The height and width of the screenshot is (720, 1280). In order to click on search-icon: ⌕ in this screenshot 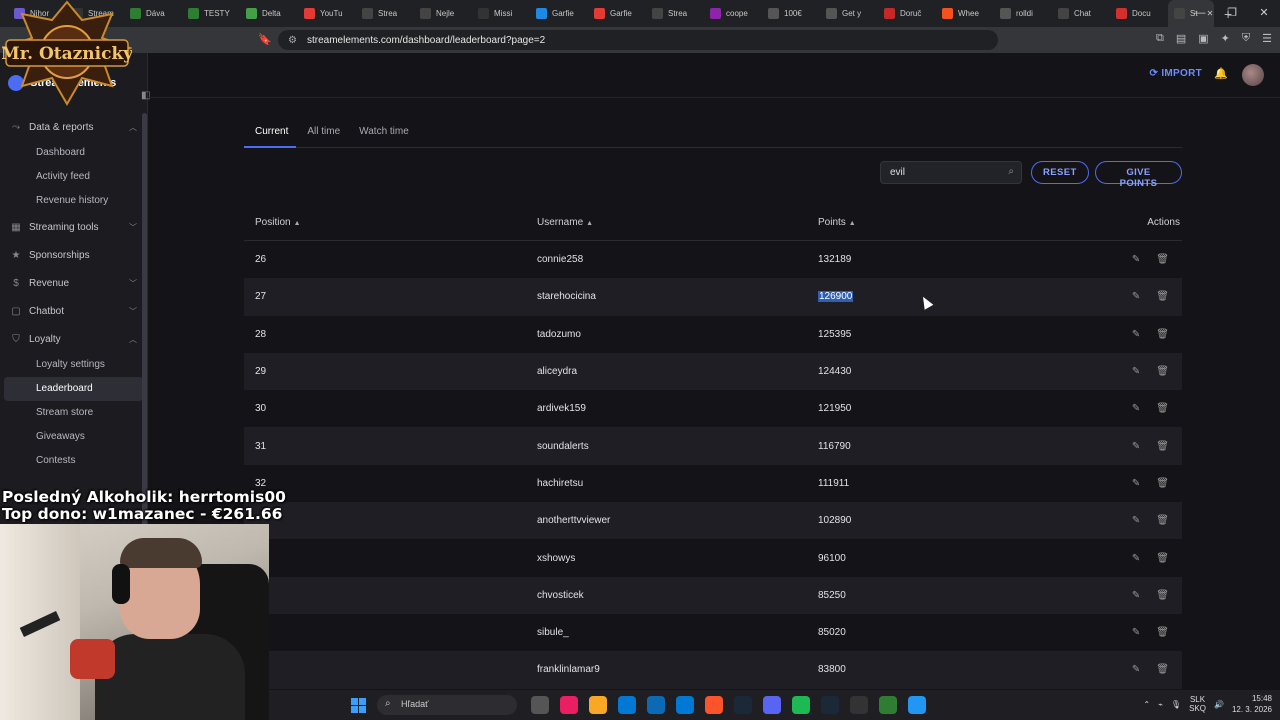, I will do `click(1011, 171)`.